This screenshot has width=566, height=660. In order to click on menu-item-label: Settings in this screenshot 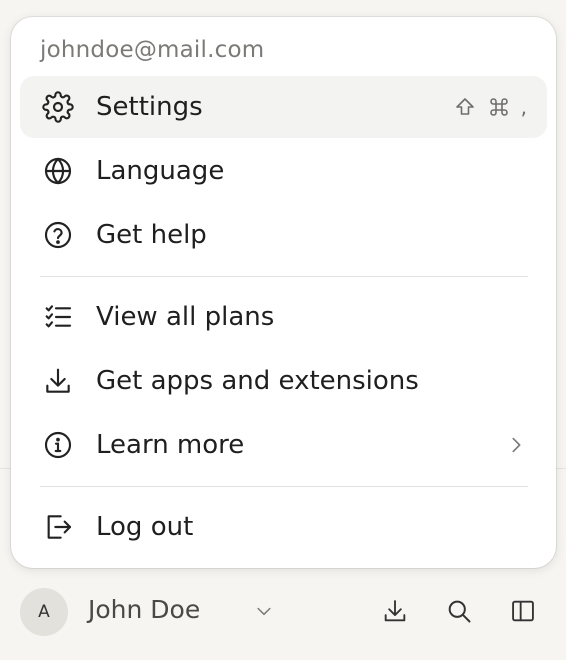, I will do `click(149, 107)`.